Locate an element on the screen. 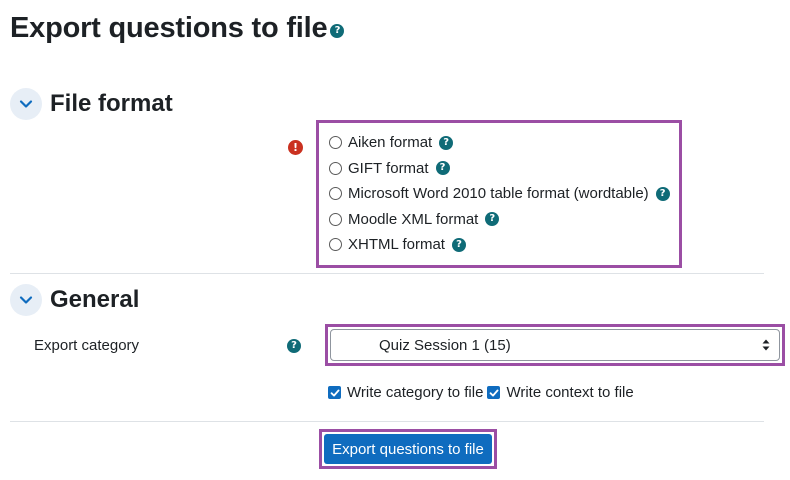  export-questions-button: Export questions to file is located at coordinates (408, 449).